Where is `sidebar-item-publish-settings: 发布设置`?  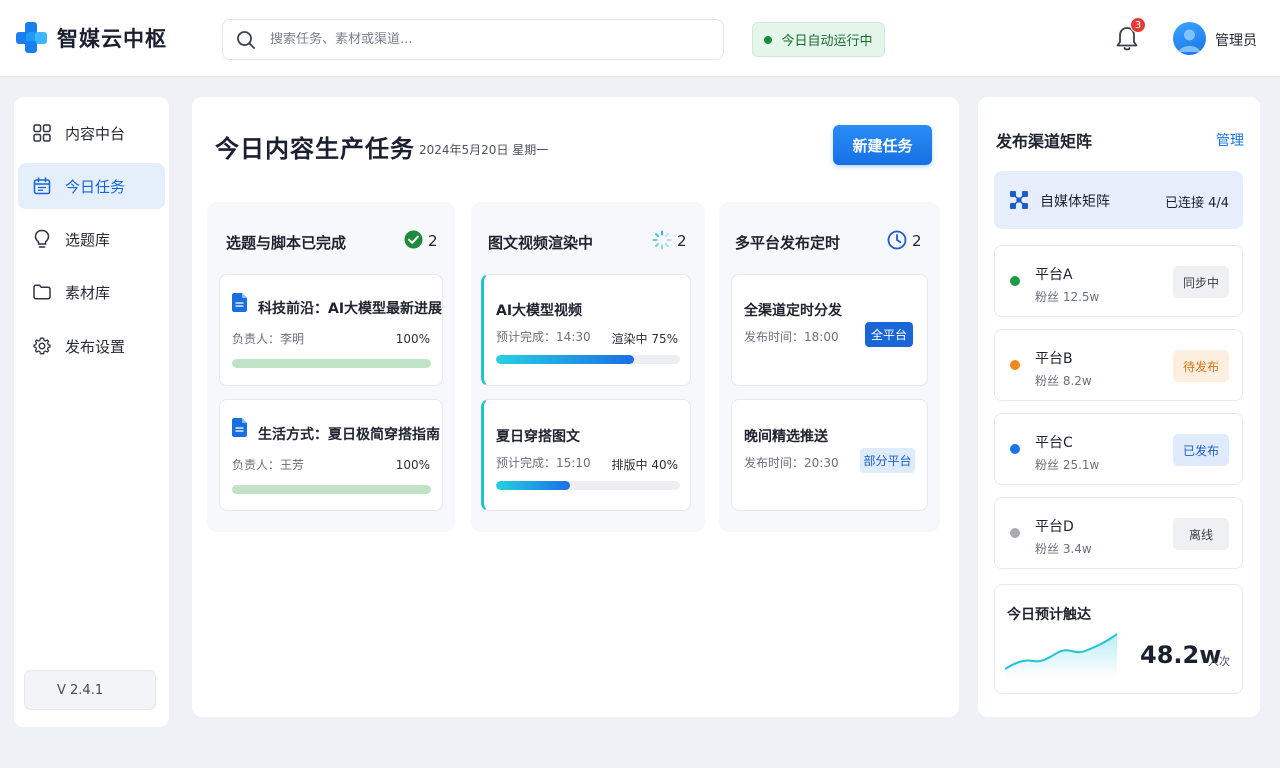
sidebar-item-publish-settings: 发布设置 is located at coordinates (91, 346).